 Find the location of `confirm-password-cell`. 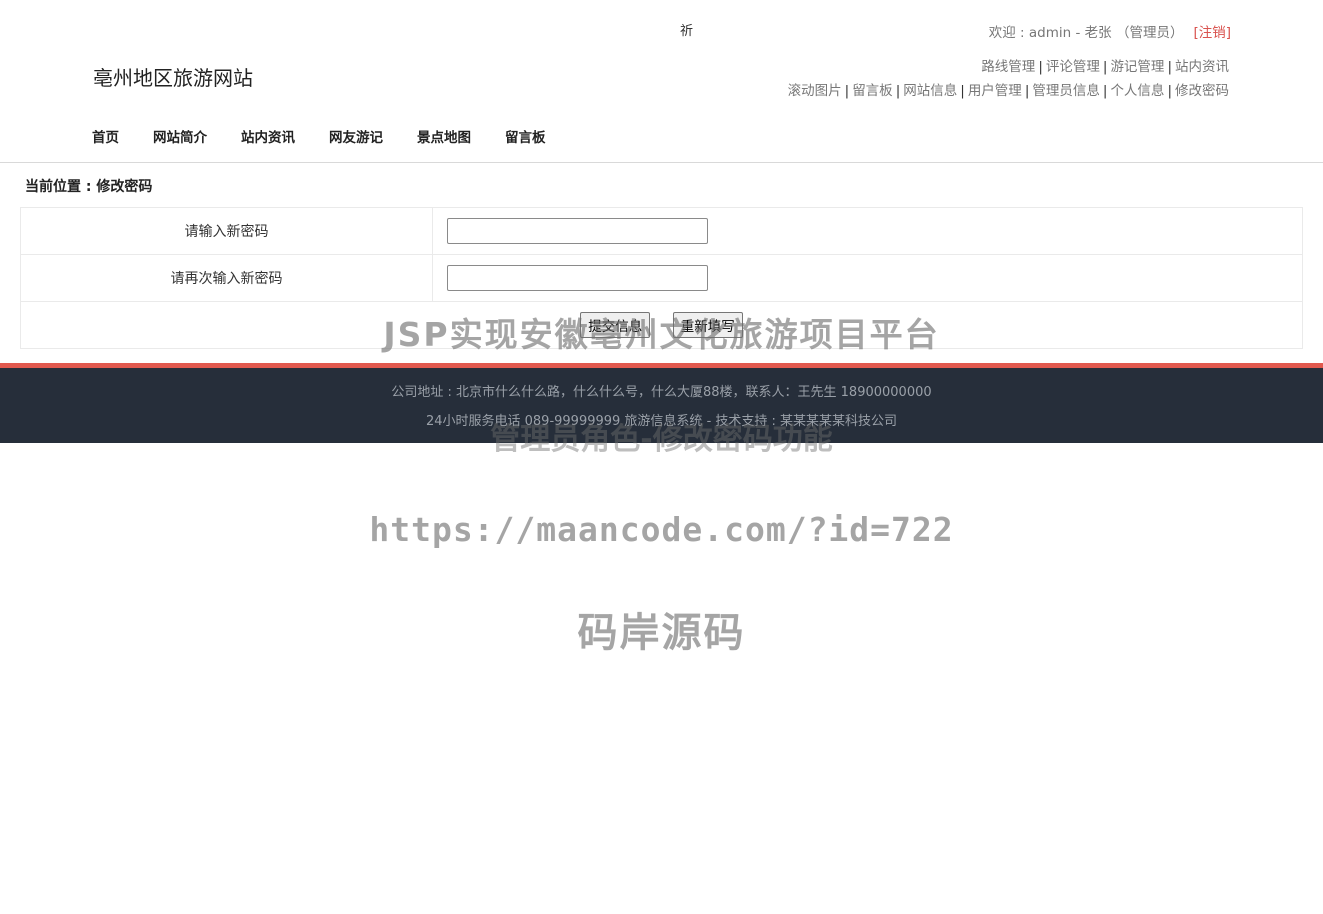

confirm-password-cell is located at coordinates (867, 278).